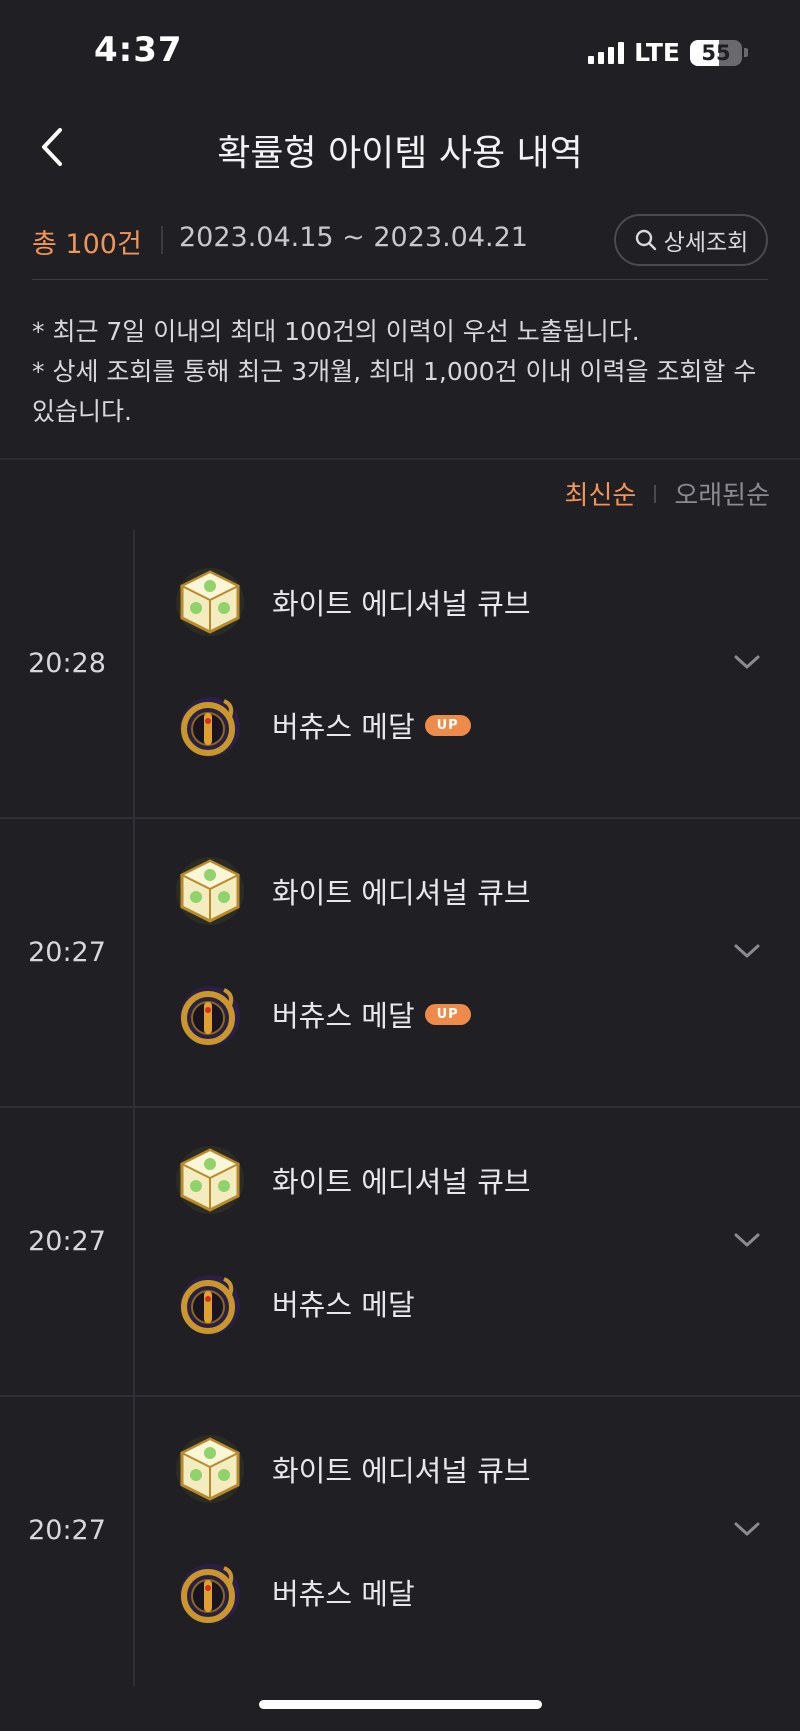 The image size is (800, 1731). Describe the element at coordinates (87, 244) in the screenshot. I see `total-count: 총 100건` at that location.